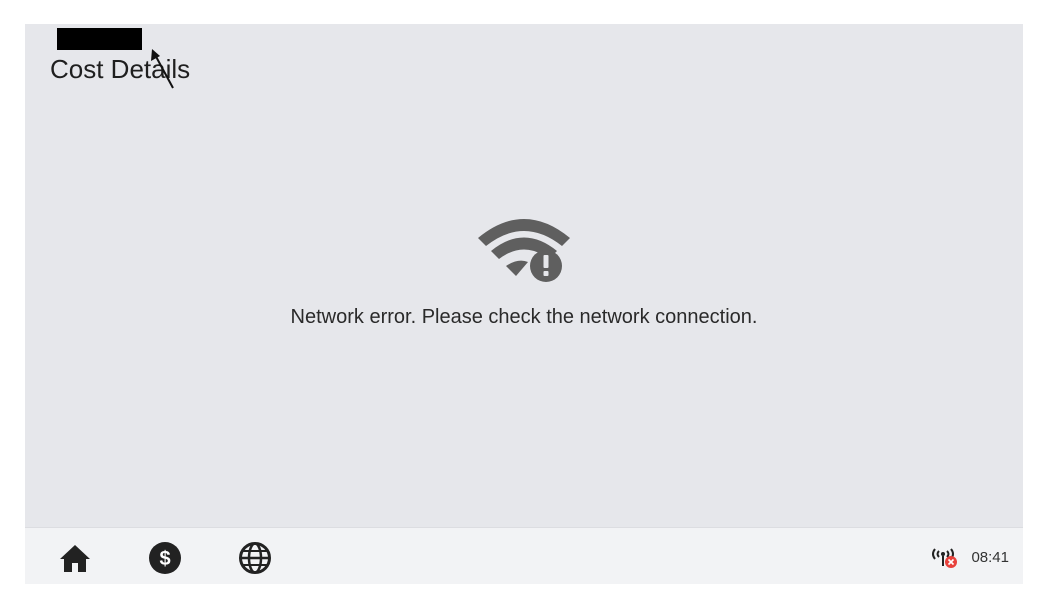 This screenshot has height=612, width=1048. I want to click on network-button, so click(255, 558).